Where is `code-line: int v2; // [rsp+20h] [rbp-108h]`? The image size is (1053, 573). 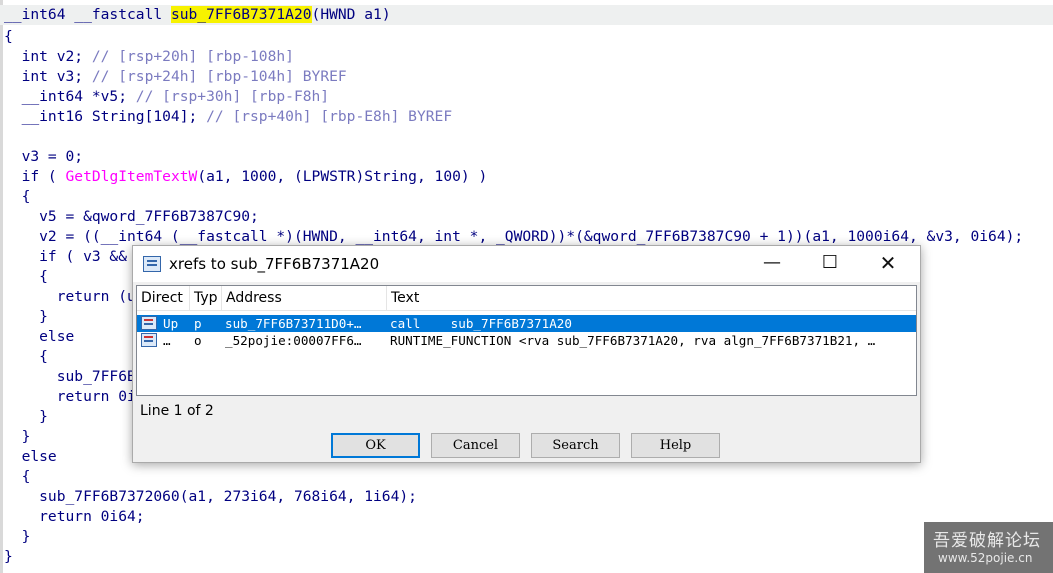
code-line: int v2; // [rsp+20h] [rbp-108h] is located at coordinates (149, 56).